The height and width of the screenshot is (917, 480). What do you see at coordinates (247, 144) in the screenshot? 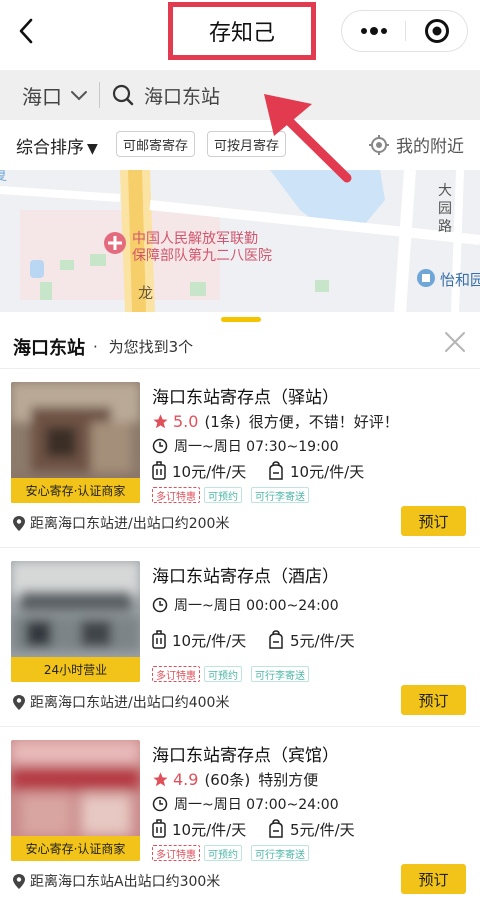
I see `filter-tag-monthly: 可按月寄存` at bounding box center [247, 144].